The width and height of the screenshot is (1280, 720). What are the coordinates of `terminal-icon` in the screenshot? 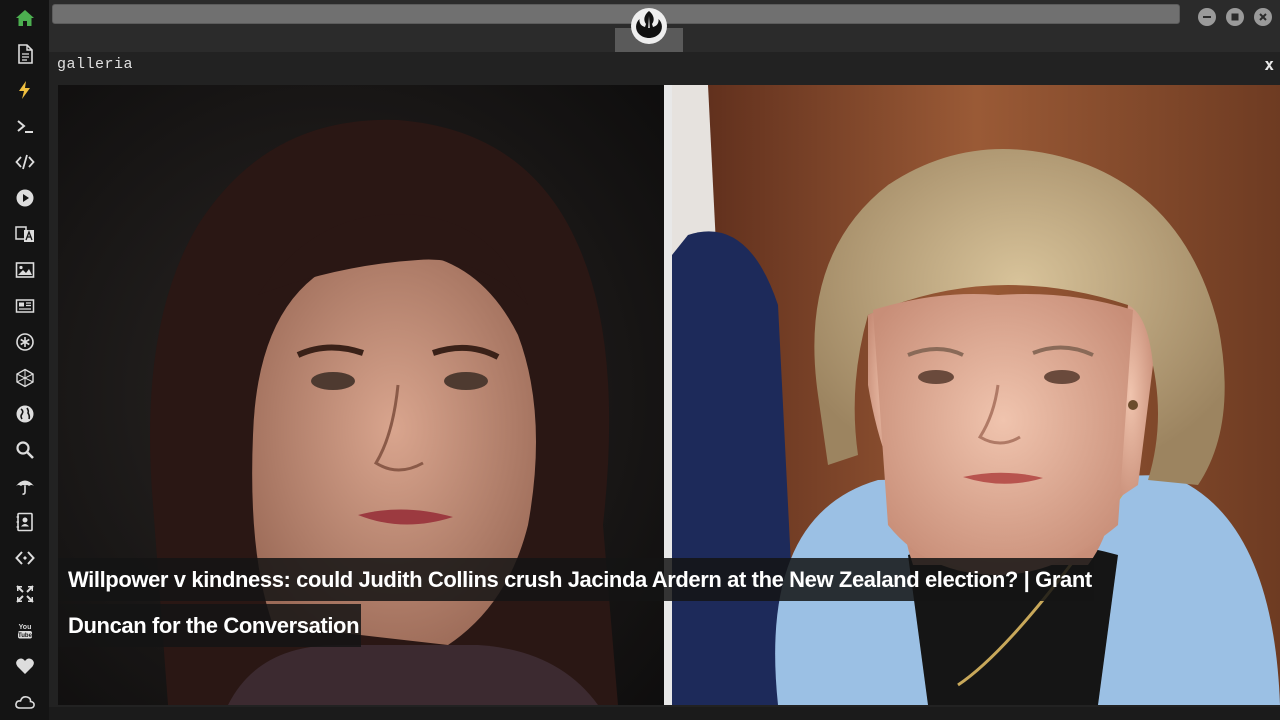 It's located at (25, 126).